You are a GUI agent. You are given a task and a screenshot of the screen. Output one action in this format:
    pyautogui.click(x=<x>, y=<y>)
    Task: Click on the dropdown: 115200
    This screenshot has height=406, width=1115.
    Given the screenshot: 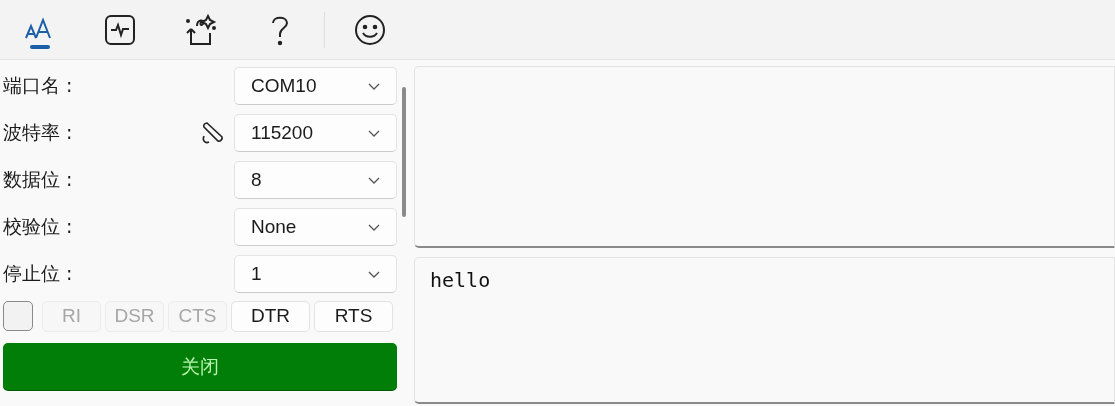 What is the action you would take?
    pyautogui.click(x=315, y=133)
    